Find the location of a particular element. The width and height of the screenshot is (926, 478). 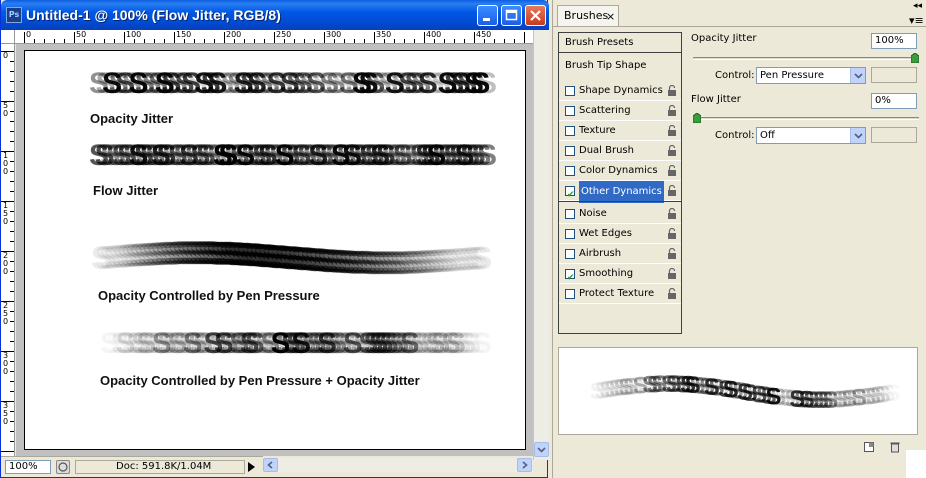

ruler-origin is located at coordinates (8, 37).